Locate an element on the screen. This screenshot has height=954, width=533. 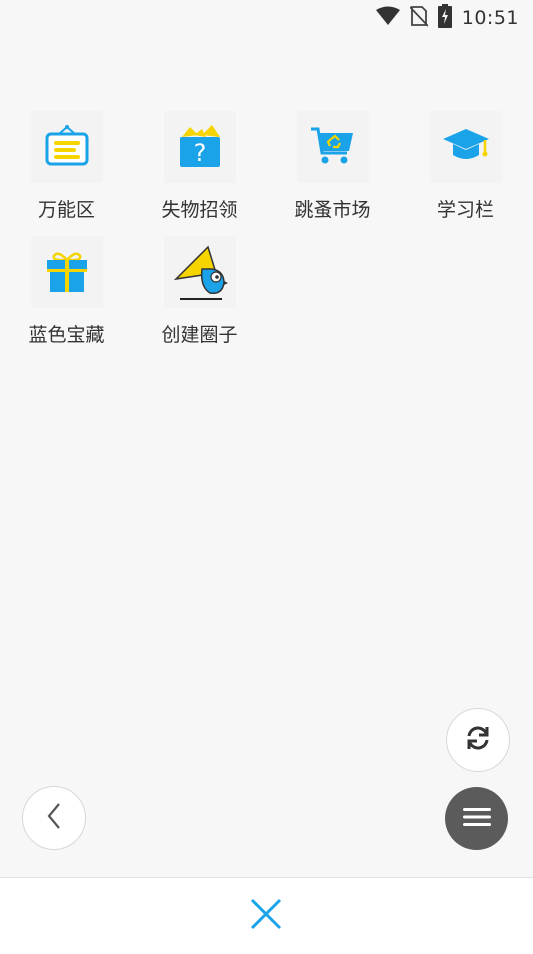
lost-box-icon: ? is located at coordinates (199, 147).